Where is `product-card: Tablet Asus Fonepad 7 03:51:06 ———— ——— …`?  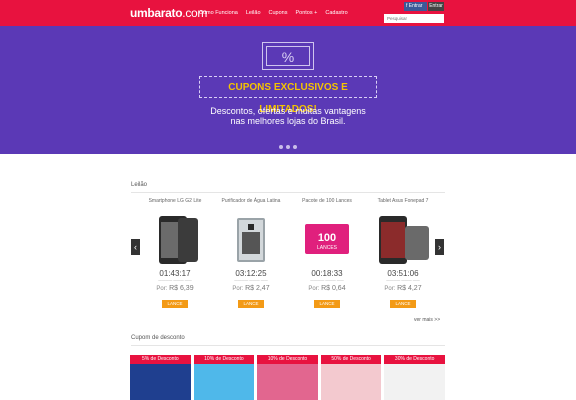
product-card: Tablet Asus Fonepad 7 03:51:06 ———— ——— … is located at coordinates (403, 254).